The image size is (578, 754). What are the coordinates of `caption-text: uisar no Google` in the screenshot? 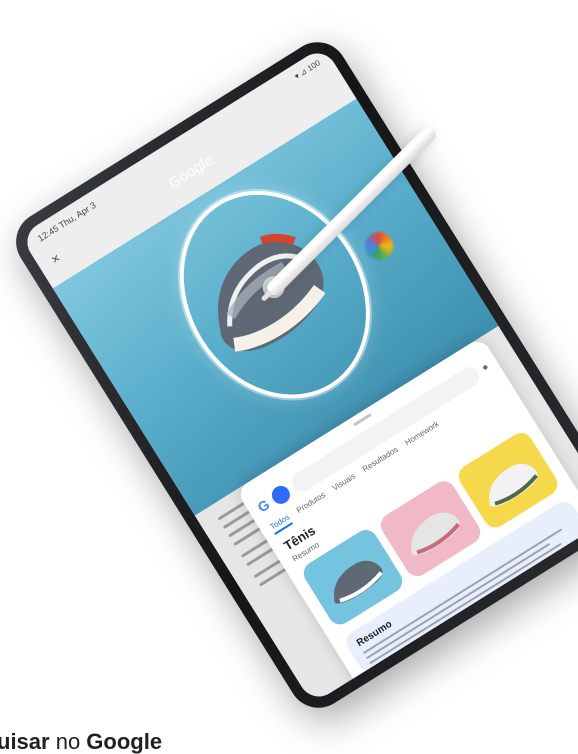 It's located at (81, 741).